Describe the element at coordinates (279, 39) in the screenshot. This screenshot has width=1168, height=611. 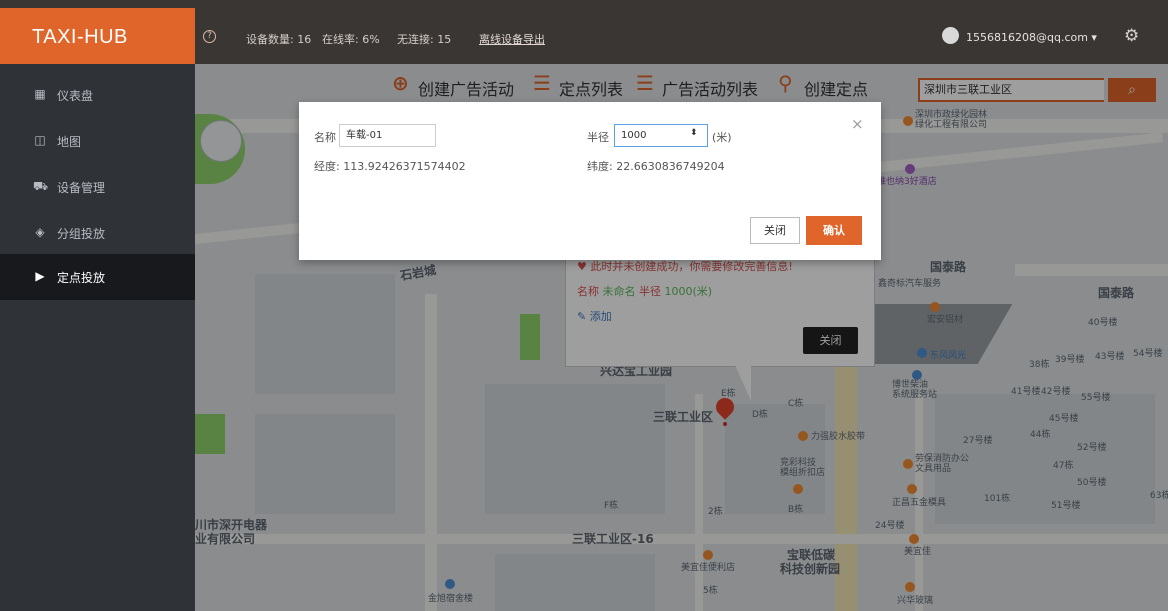
I see `device-count: 设备数量: 16` at that location.